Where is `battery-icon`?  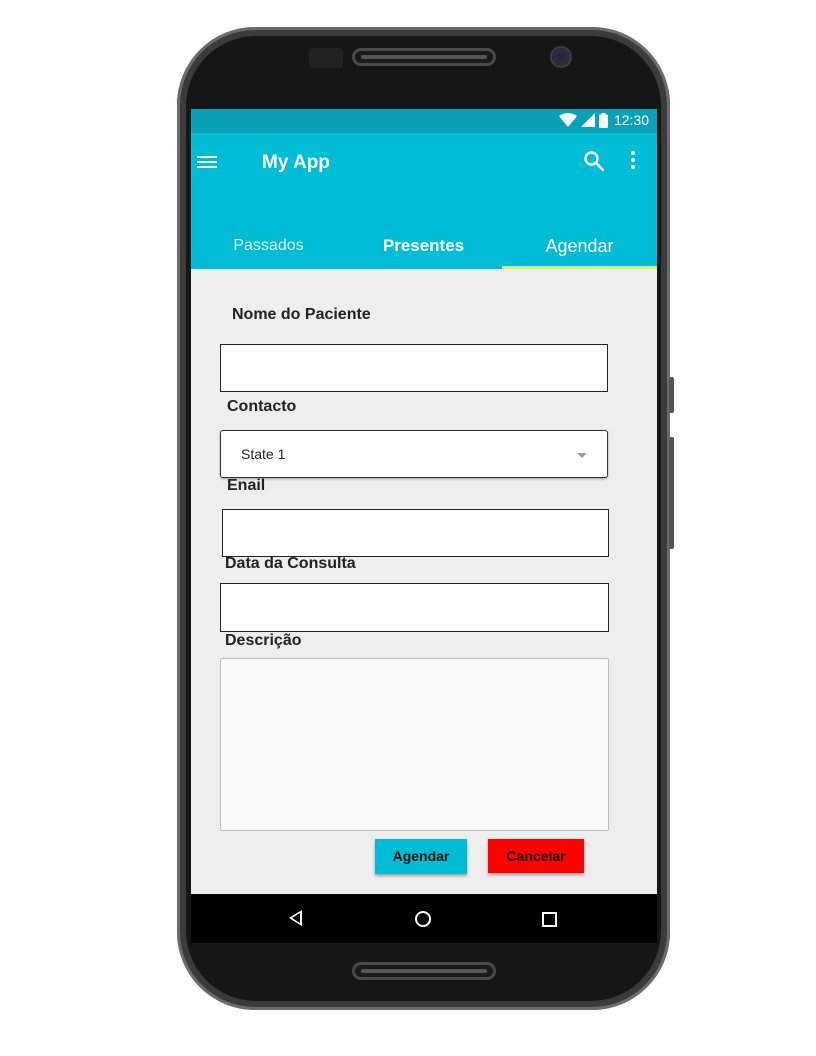 battery-icon is located at coordinates (603, 120).